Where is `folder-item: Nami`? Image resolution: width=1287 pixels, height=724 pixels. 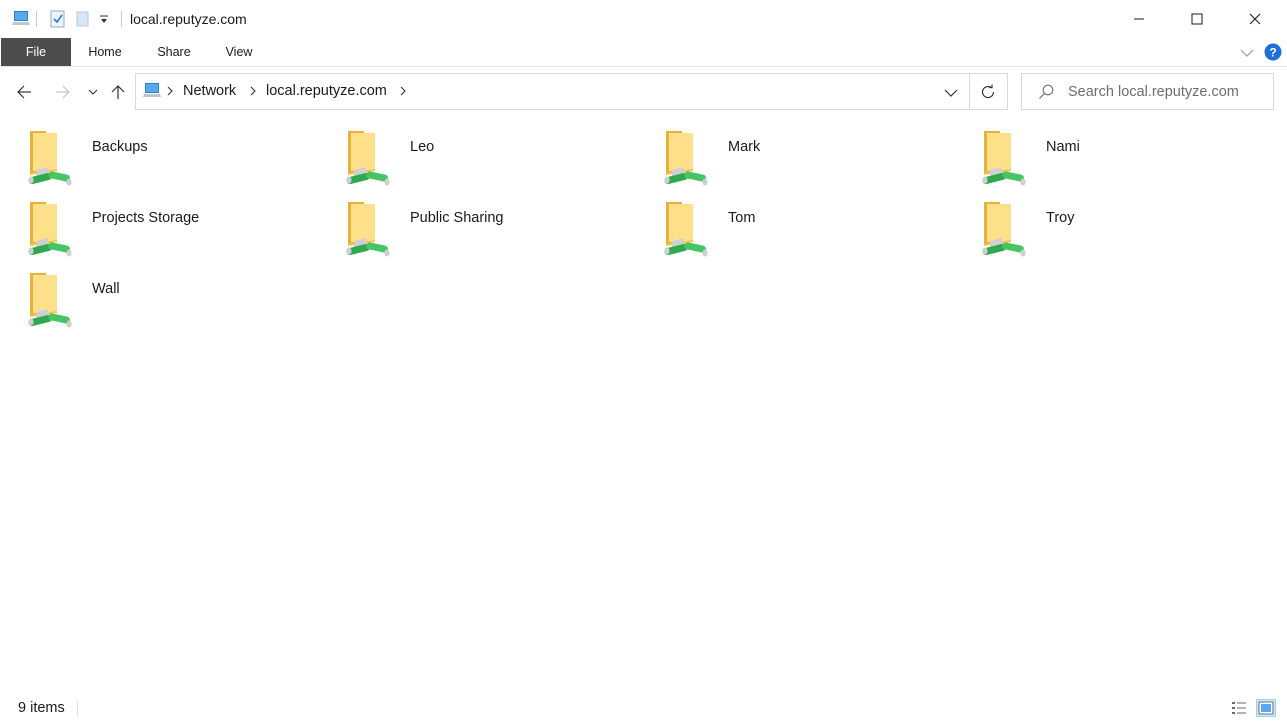 folder-item: Nami is located at coordinates (1106, 151).